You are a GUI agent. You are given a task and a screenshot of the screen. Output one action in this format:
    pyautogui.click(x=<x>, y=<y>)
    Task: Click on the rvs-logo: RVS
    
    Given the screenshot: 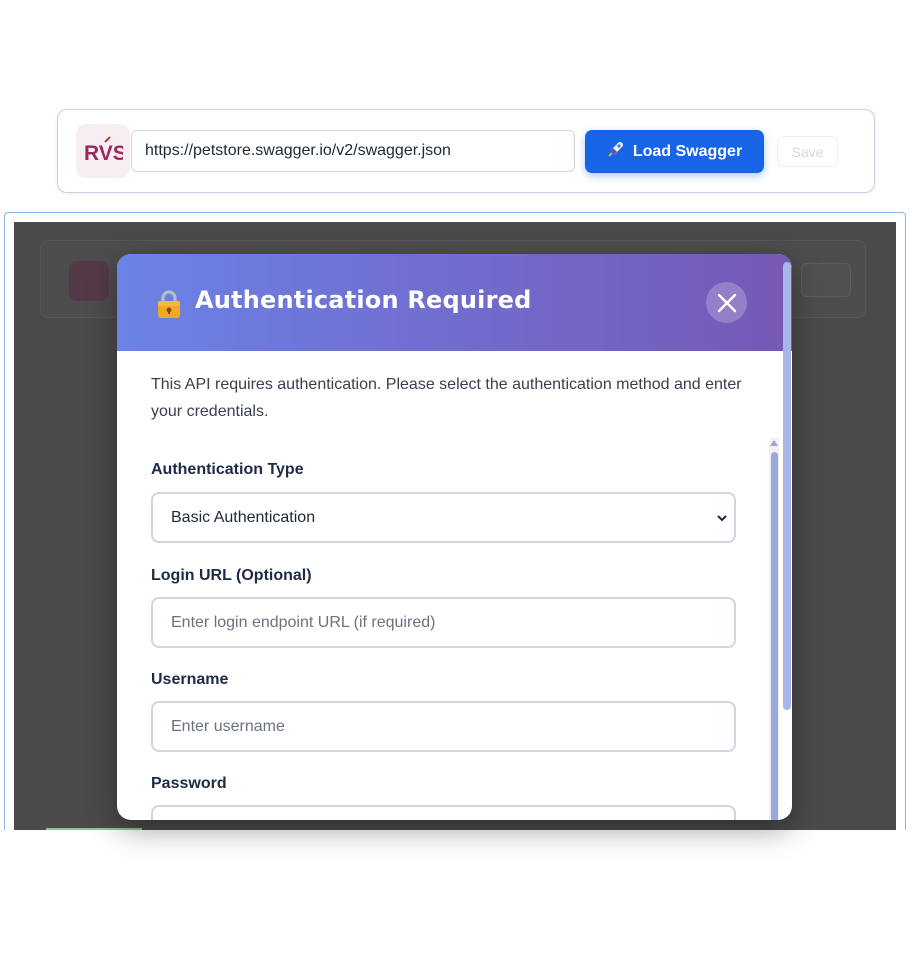 What is the action you would take?
    pyautogui.click(x=103, y=151)
    